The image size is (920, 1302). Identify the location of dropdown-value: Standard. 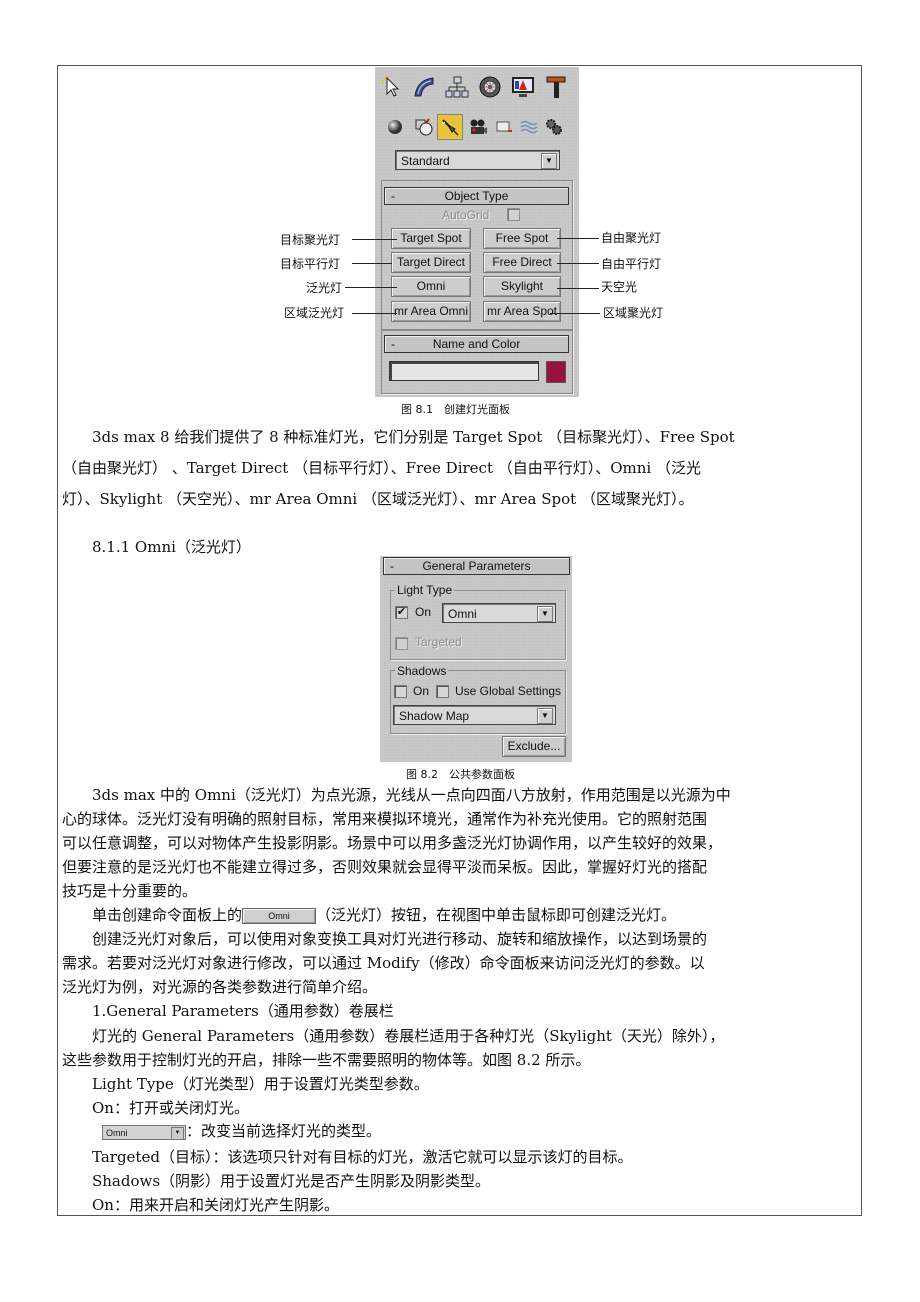
(425, 161).